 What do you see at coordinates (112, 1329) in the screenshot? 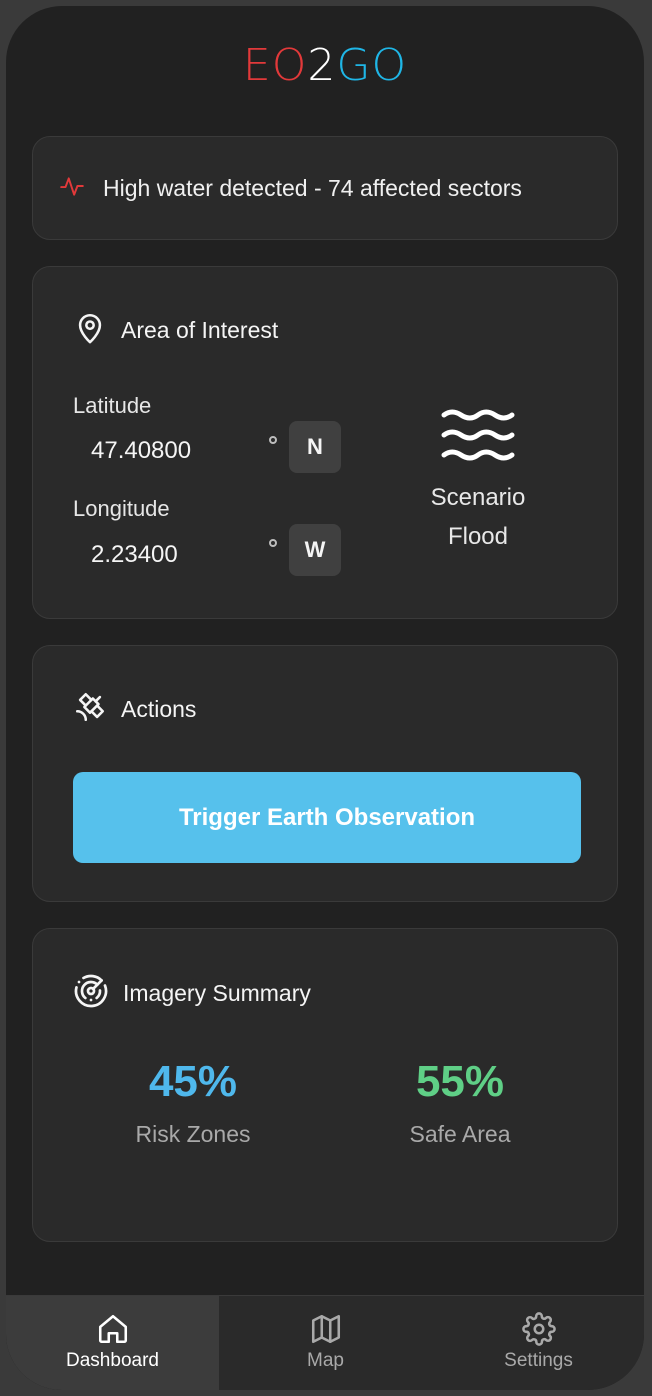
I see `home-icon` at bounding box center [112, 1329].